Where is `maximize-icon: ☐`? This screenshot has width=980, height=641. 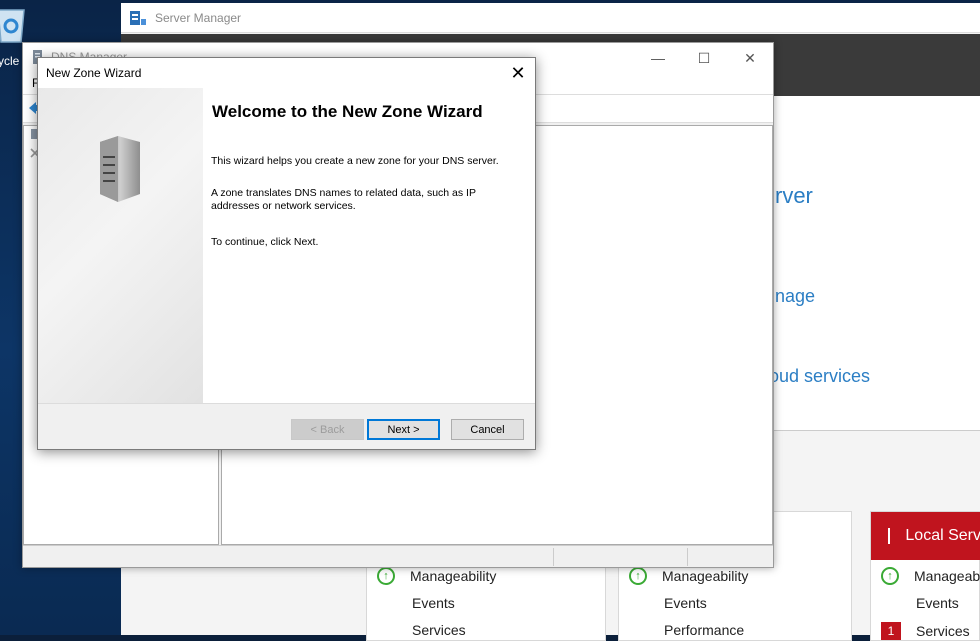 maximize-icon: ☐ is located at coordinates (704, 57).